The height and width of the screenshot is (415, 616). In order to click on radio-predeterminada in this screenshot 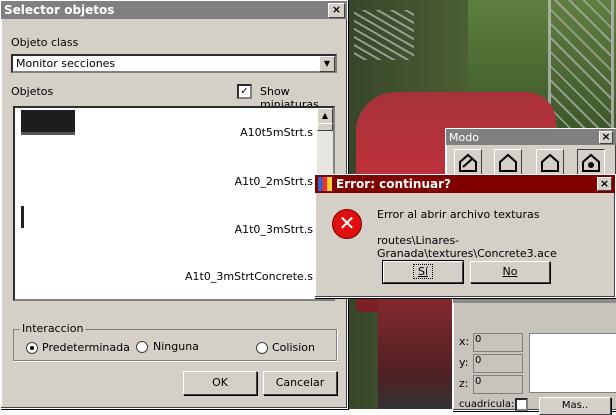, I will do `click(32, 348)`.